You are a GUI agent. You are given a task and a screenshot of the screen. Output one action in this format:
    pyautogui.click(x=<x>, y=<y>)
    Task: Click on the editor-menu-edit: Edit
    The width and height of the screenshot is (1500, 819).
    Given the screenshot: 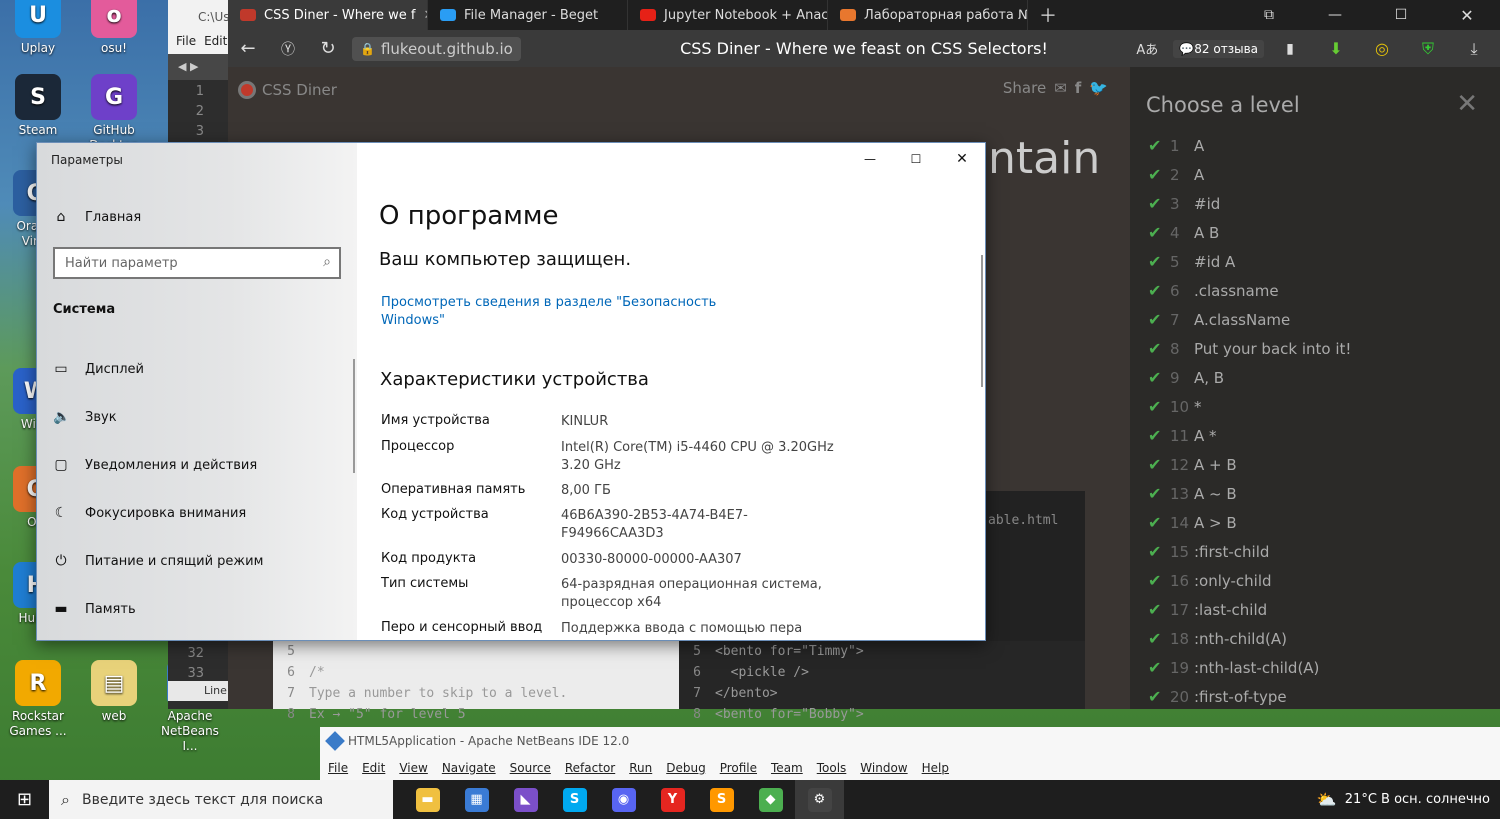 What is the action you would take?
    pyautogui.click(x=215, y=44)
    